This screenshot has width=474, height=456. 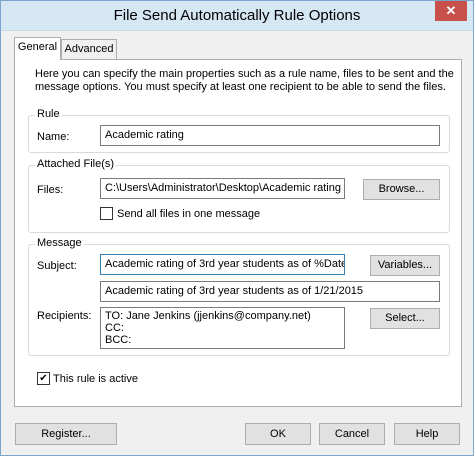 I want to click on recipients-cc: CC:, so click(x=114, y=328).